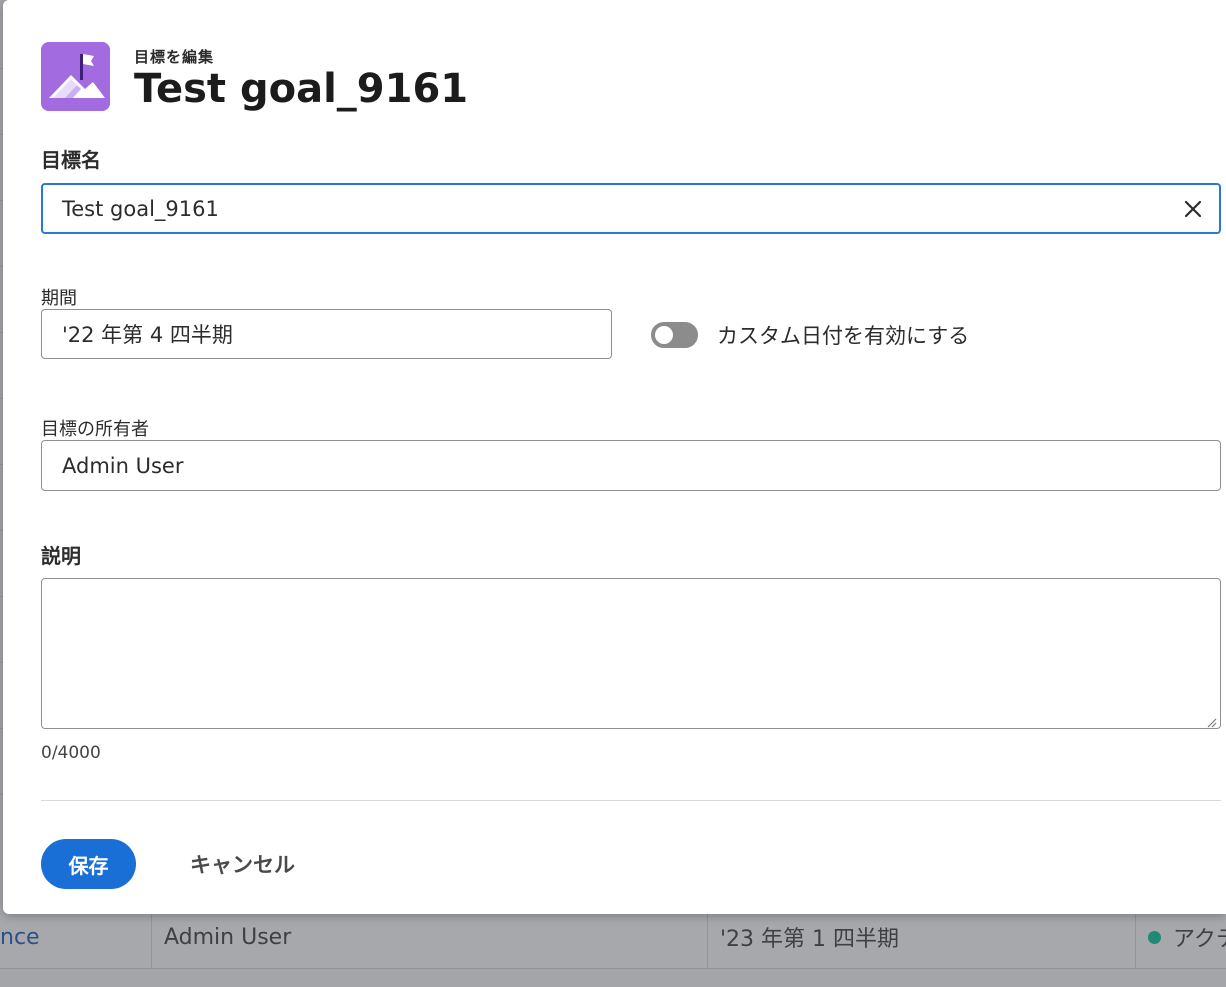 The height and width of the screenshot is (987, 1226). What do you see at coordinates (430, 937) in the screenshot?
I see `background-row-owner: Admin User` at bounding box center [430, 937].